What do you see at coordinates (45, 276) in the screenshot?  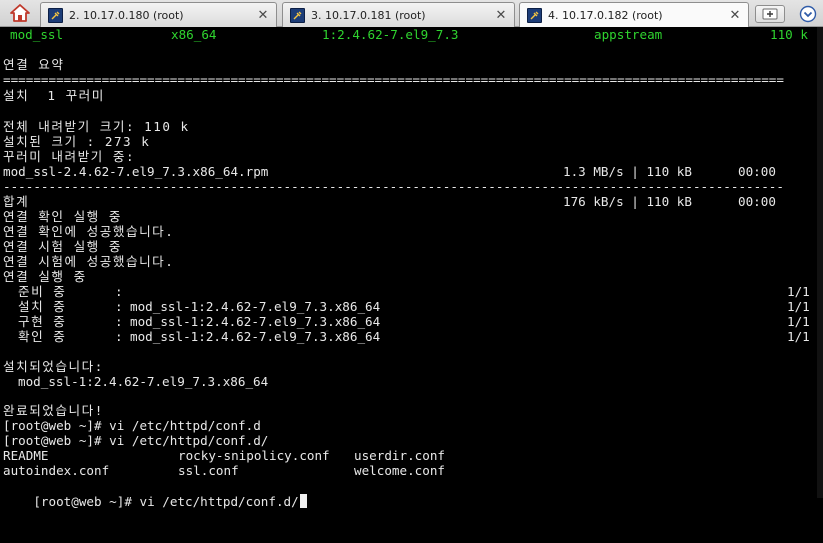 I see `transaction-line: 연결 실행 중` at bounding box center [45, 276].